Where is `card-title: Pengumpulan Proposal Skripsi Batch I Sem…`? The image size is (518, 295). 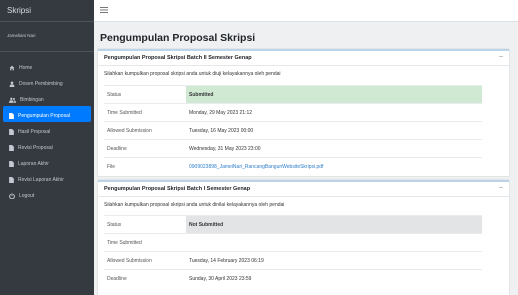
card-title: Pengumpulan Proposal Skripsi Batch I Sem… is located at coordinates (177, 189).